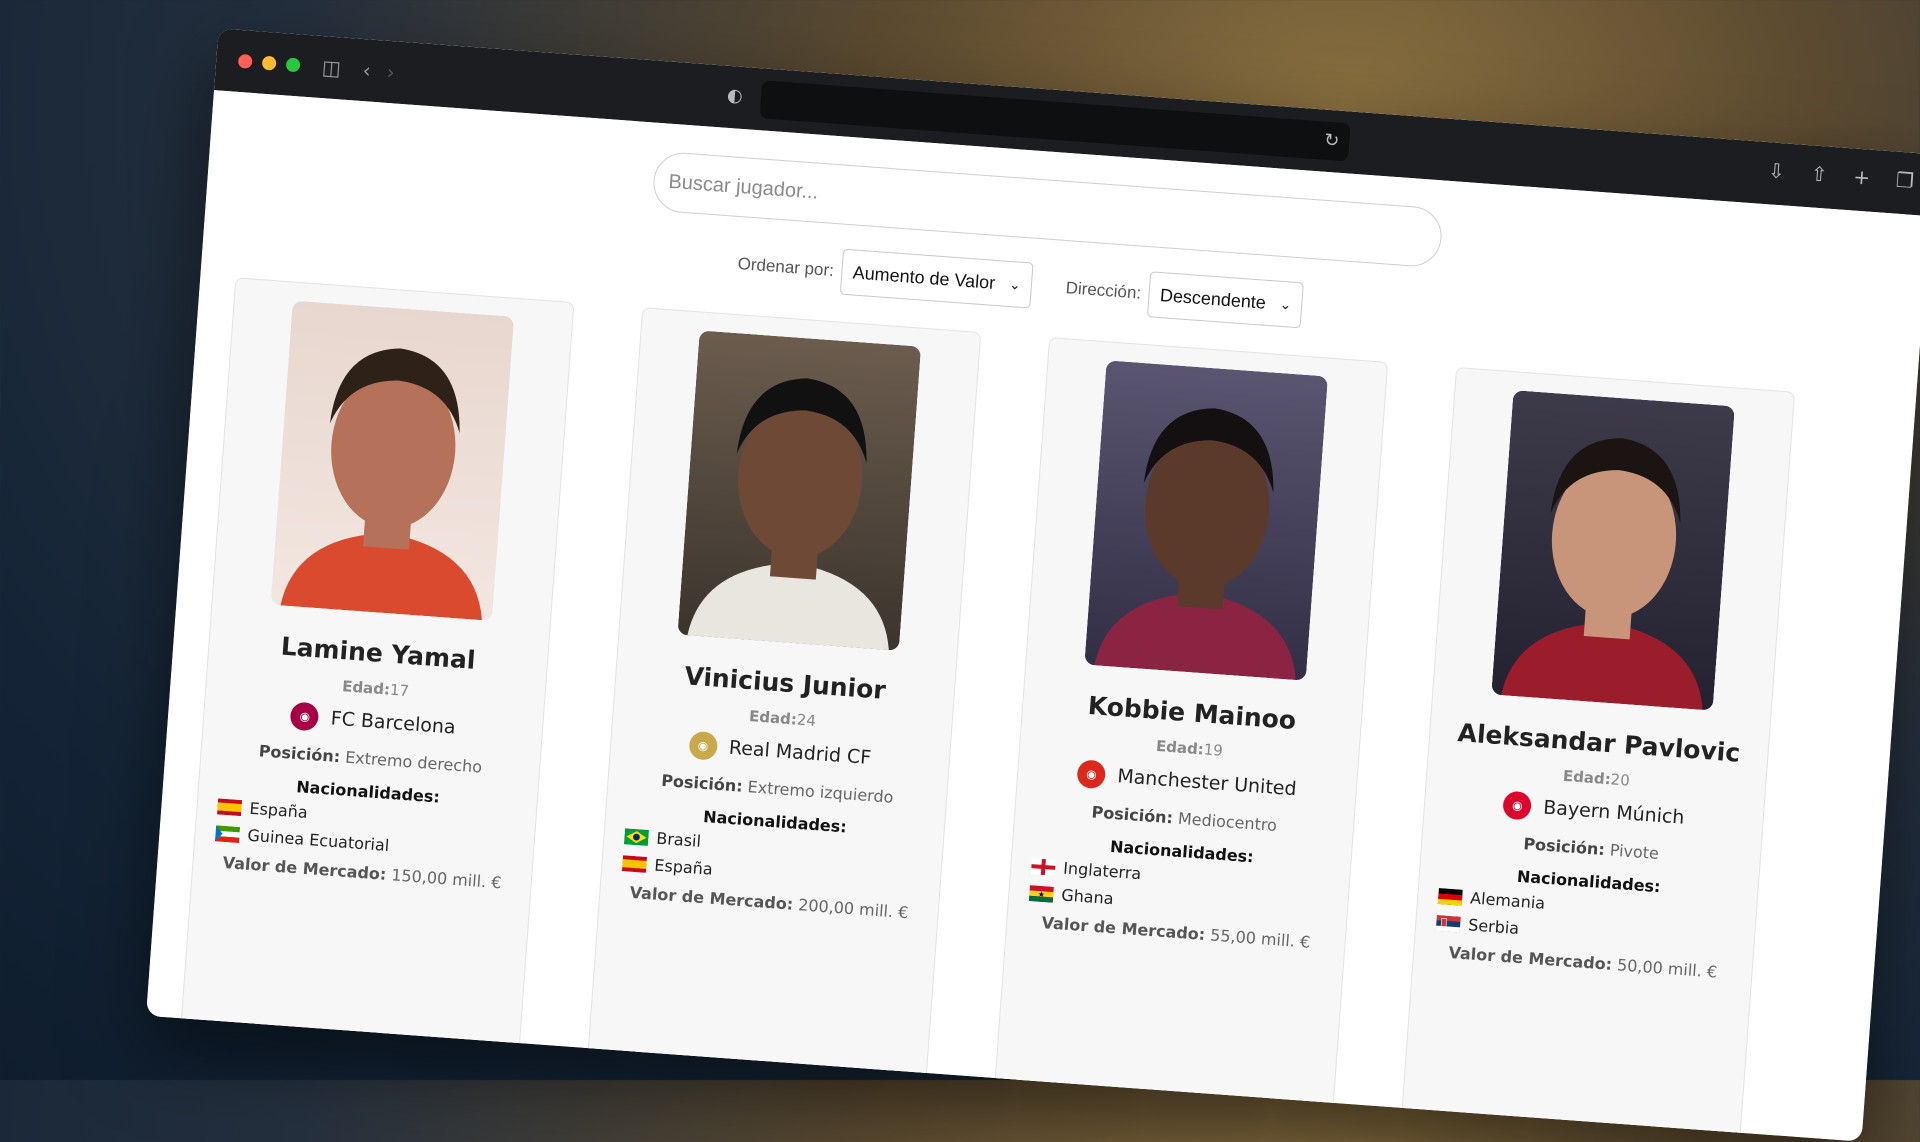 The height and width of the screenshot is (1142, 1920). I want to click on direction-select: Descendente ⌄, so click(1226, 300).